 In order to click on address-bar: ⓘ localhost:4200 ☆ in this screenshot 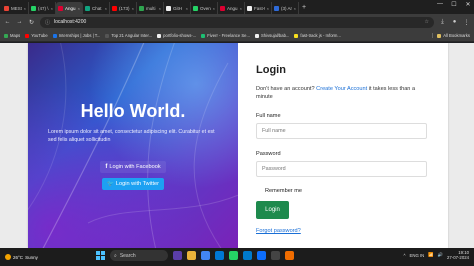, I will do `click(237, 22)`.